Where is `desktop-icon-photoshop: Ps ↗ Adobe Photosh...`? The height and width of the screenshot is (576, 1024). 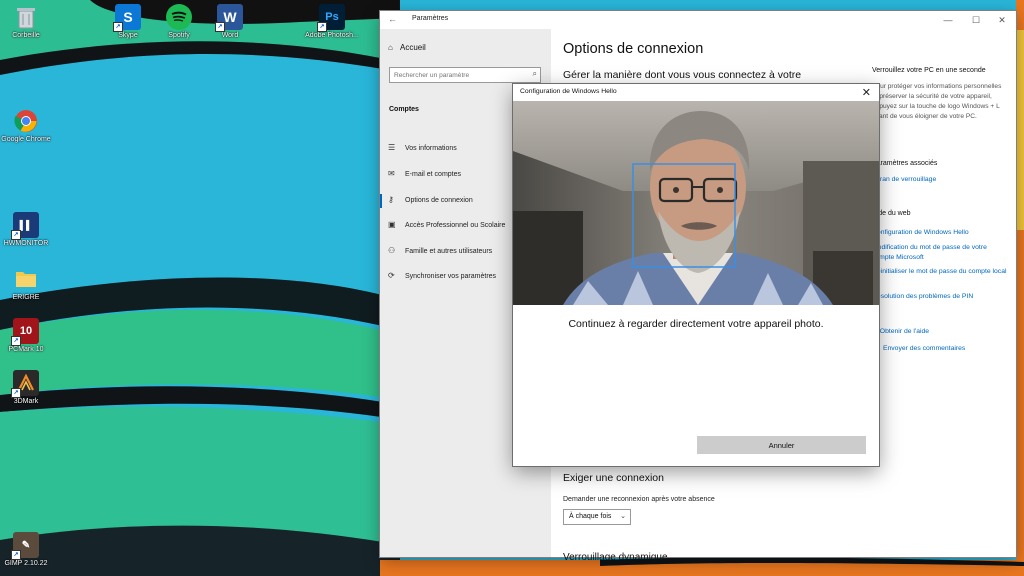 desktop-icon-photoshop: Ps ↗ Adobe Photosh... is located at coordinates (332, 22).